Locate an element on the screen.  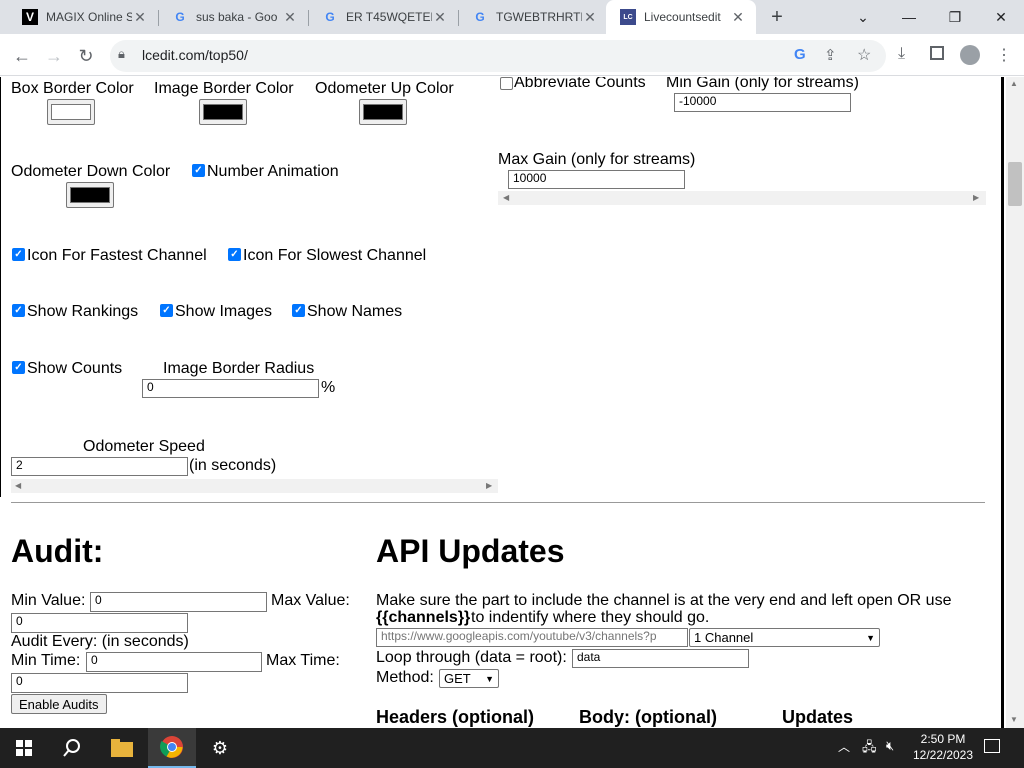
tab-livecountsedit: LC Livecountsedit ✕ is located at coordinates (681, 17).